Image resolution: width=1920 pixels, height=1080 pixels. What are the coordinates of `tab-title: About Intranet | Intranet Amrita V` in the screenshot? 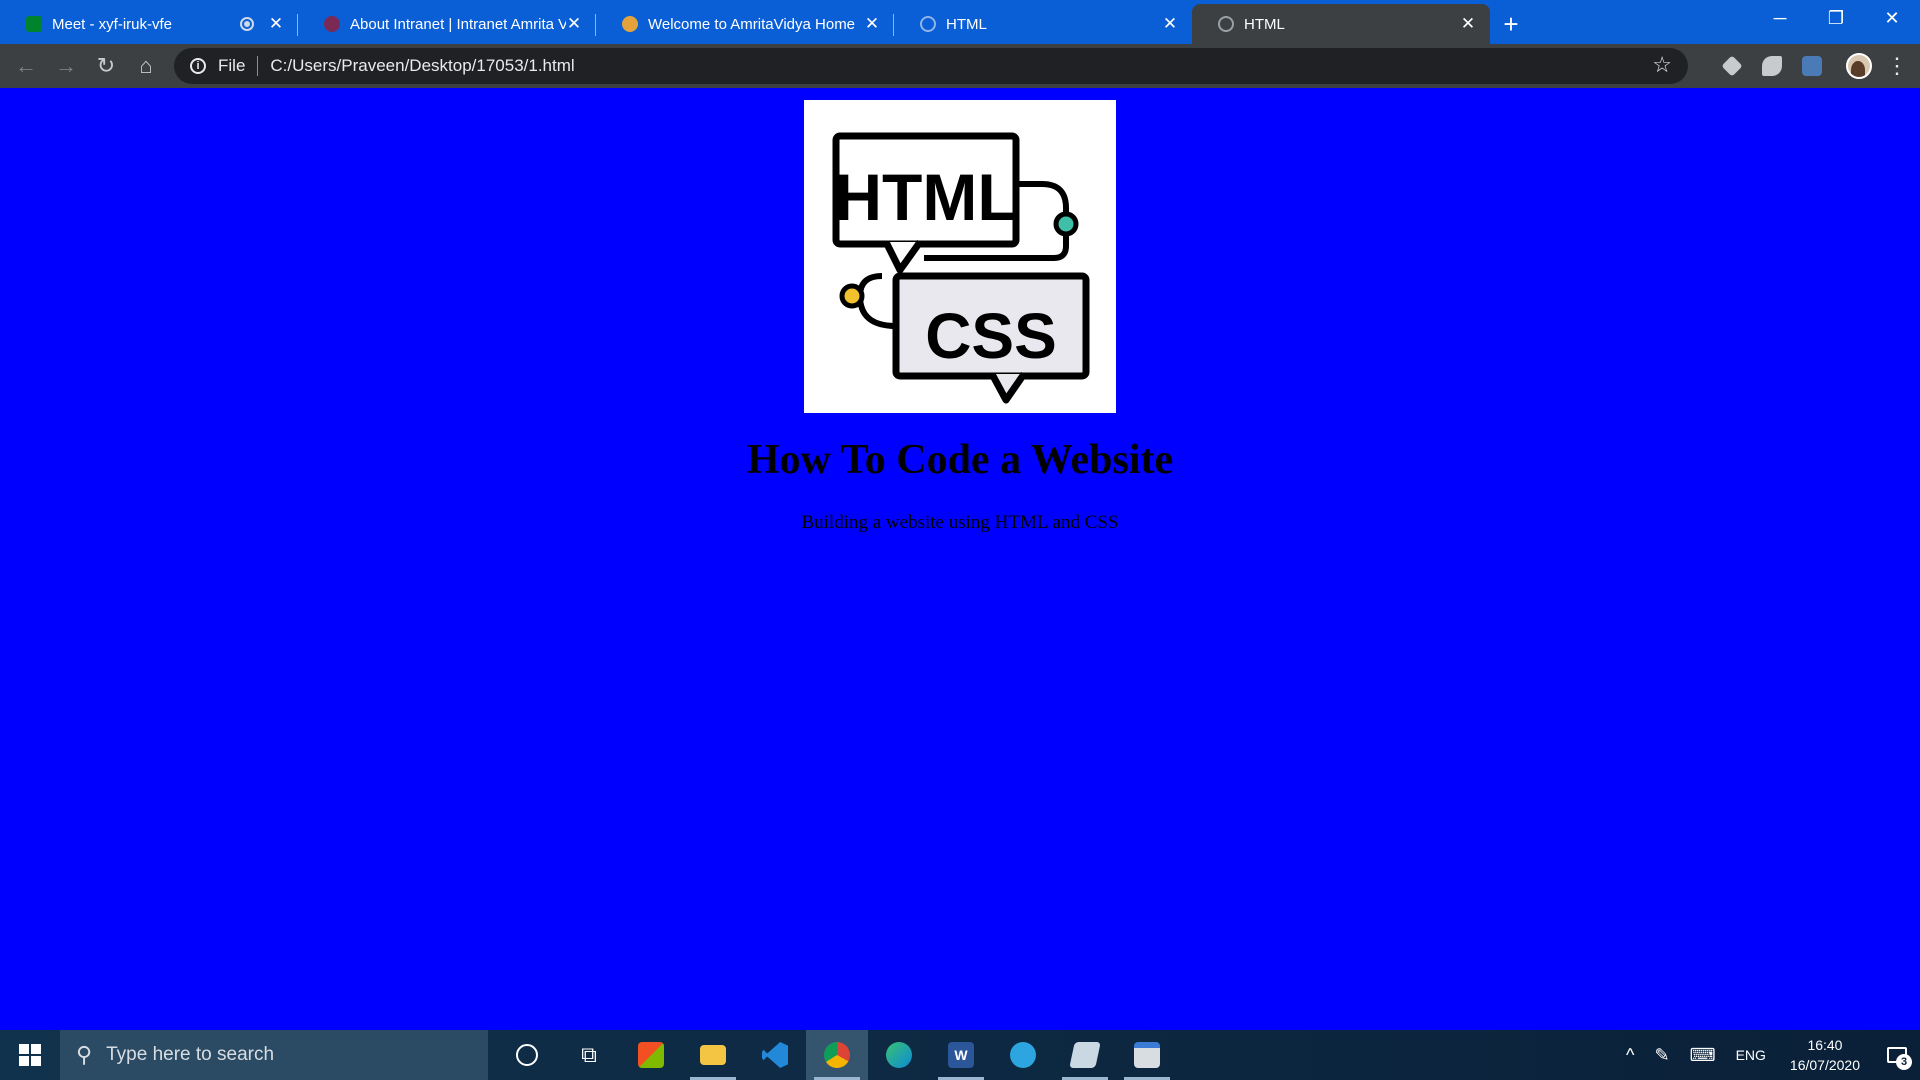 It's located at (458, 24).